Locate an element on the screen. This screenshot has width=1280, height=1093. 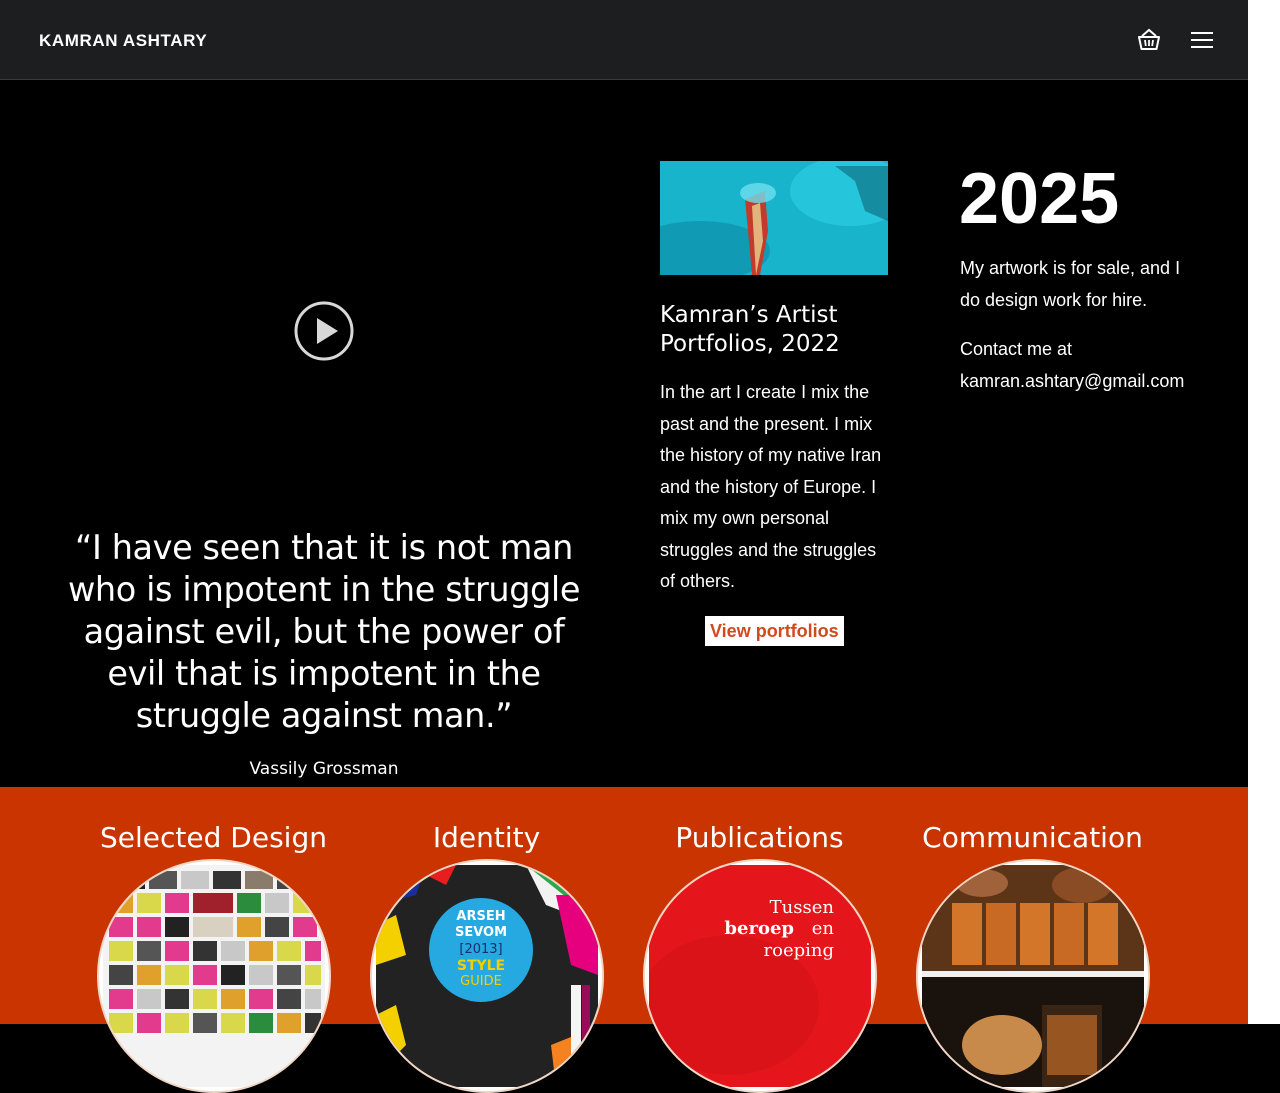
portfolio-title: Kamran’s Artist Portfolios, 2022 is located at coordinates (750, 329).